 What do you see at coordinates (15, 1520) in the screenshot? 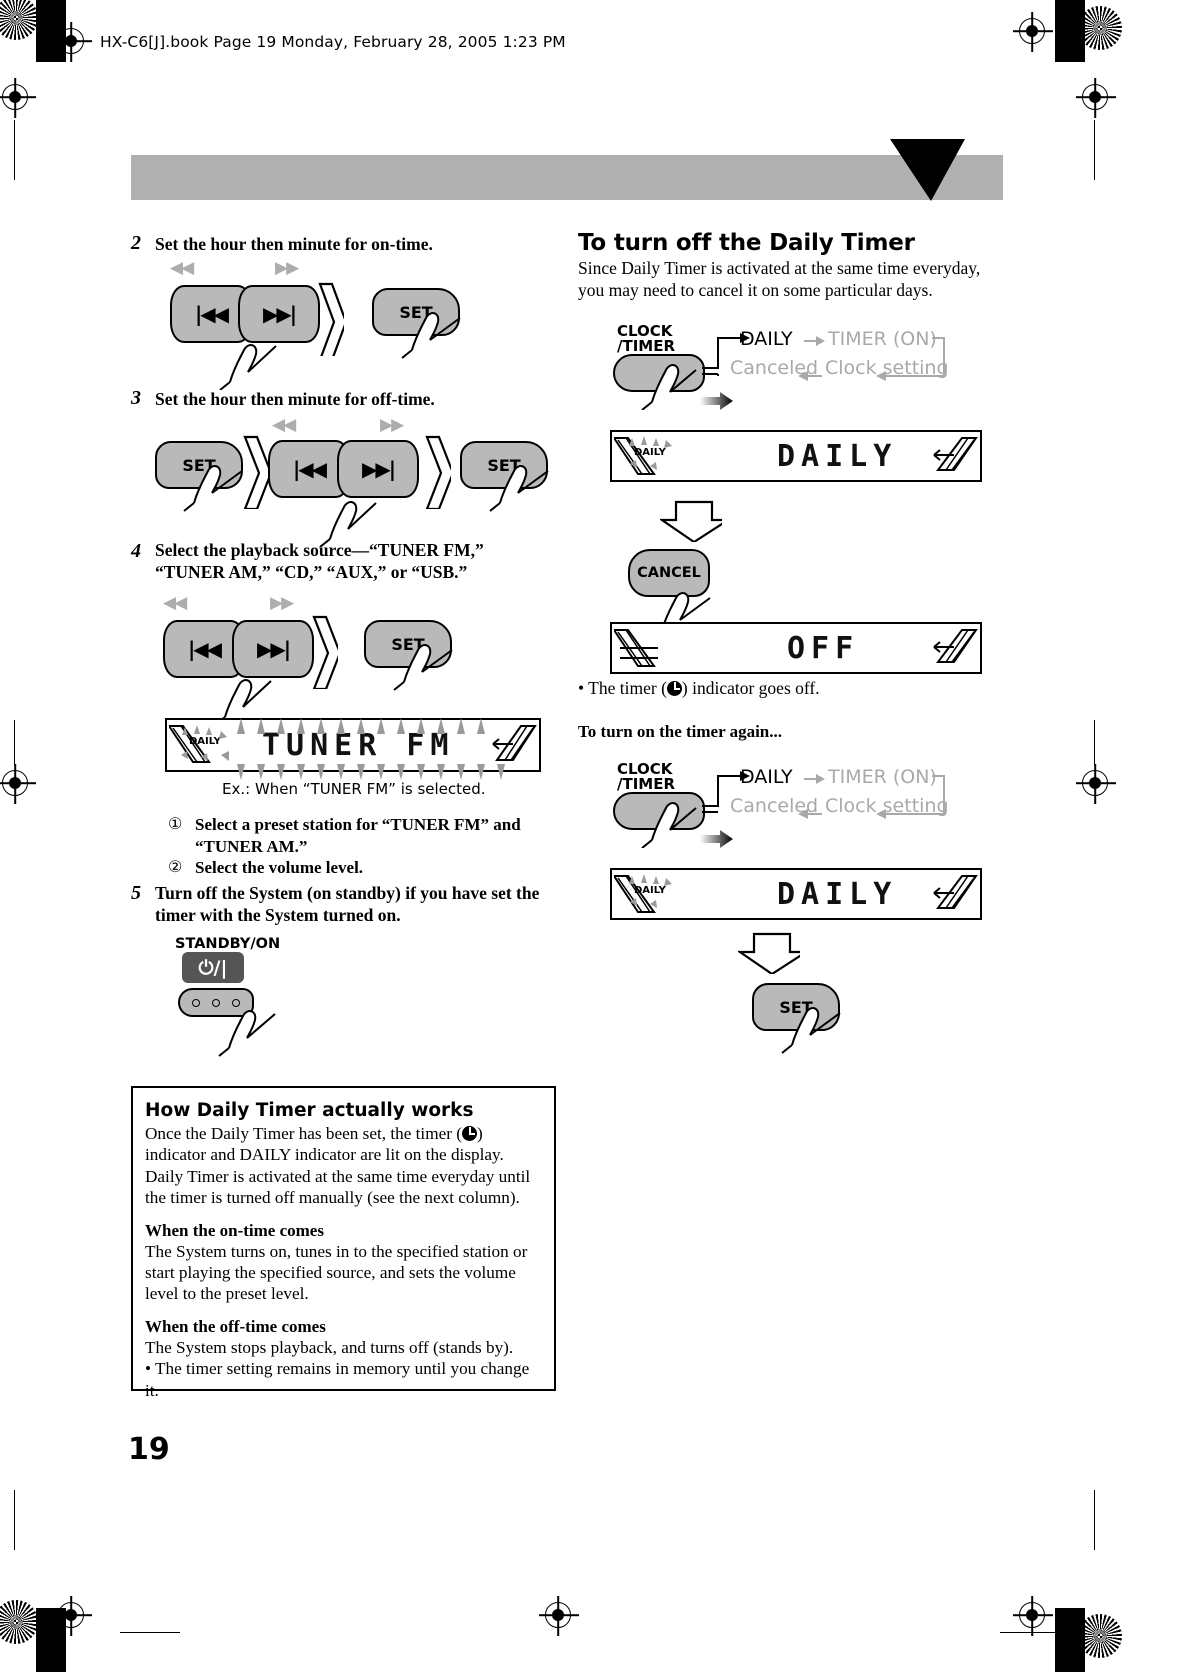
I see `crop-mark-left-lower` at bounding box center [15, 1520].